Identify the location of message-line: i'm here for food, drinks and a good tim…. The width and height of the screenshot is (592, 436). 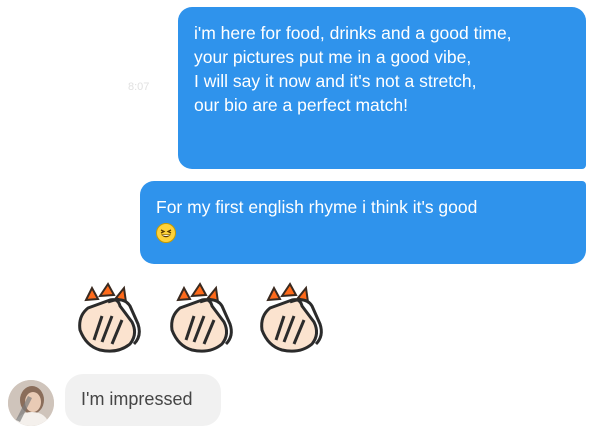
(353, 33).